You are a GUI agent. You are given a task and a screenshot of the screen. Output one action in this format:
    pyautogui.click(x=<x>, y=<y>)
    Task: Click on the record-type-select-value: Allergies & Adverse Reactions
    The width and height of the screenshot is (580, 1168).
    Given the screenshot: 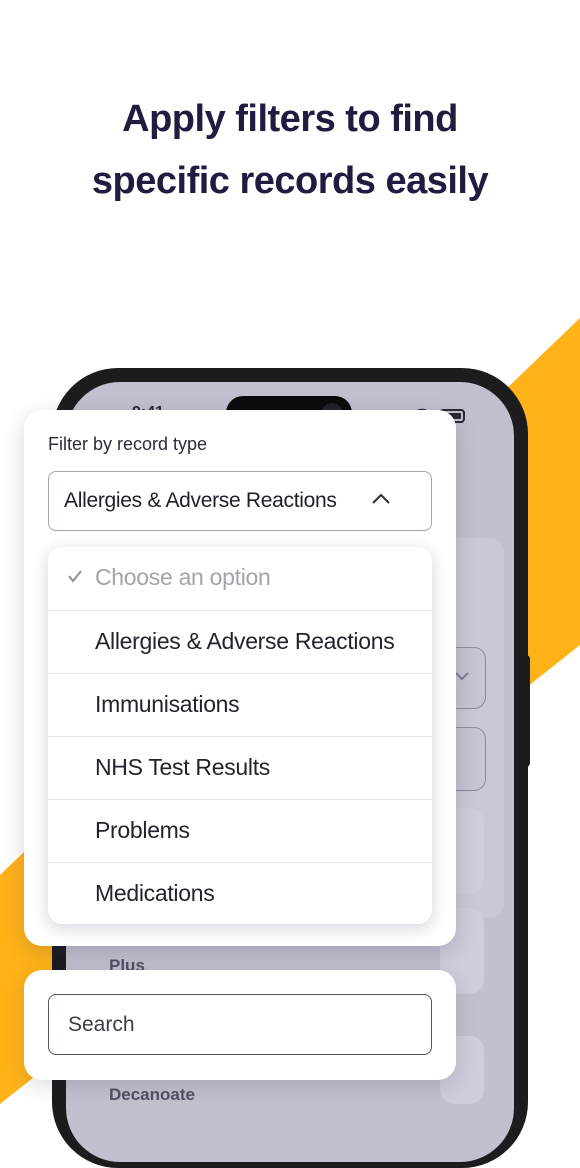 What is the action you would take?
    pyautogui.click(x=200, y=500)
    